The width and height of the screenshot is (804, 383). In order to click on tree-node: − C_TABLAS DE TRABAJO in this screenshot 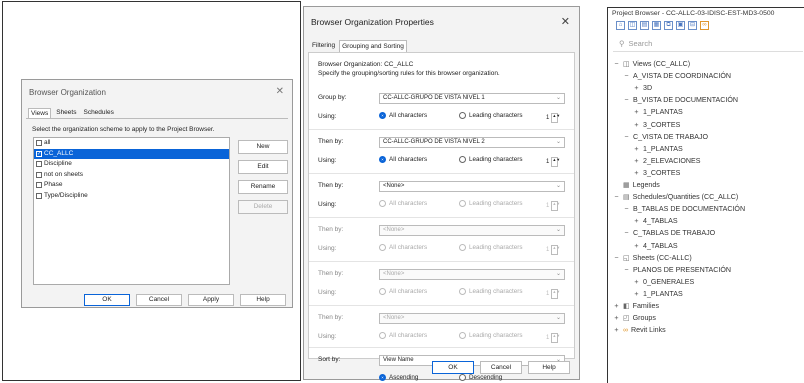, I will do `click(669, 233)`.